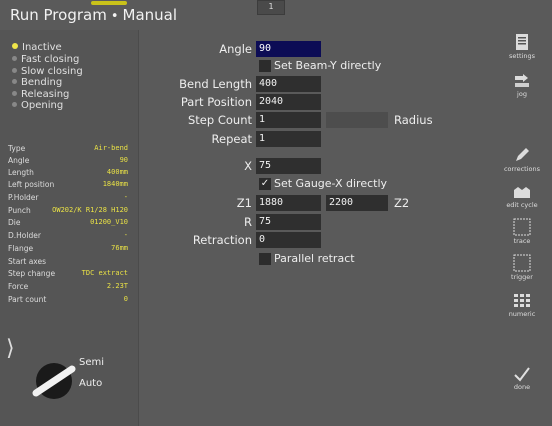 The image size is (552, 426). What do you see at coordinates (314, 258) in the screenshot?
I see `parallel-retract-label: Parallel retract` at bounding box center [314, 258].